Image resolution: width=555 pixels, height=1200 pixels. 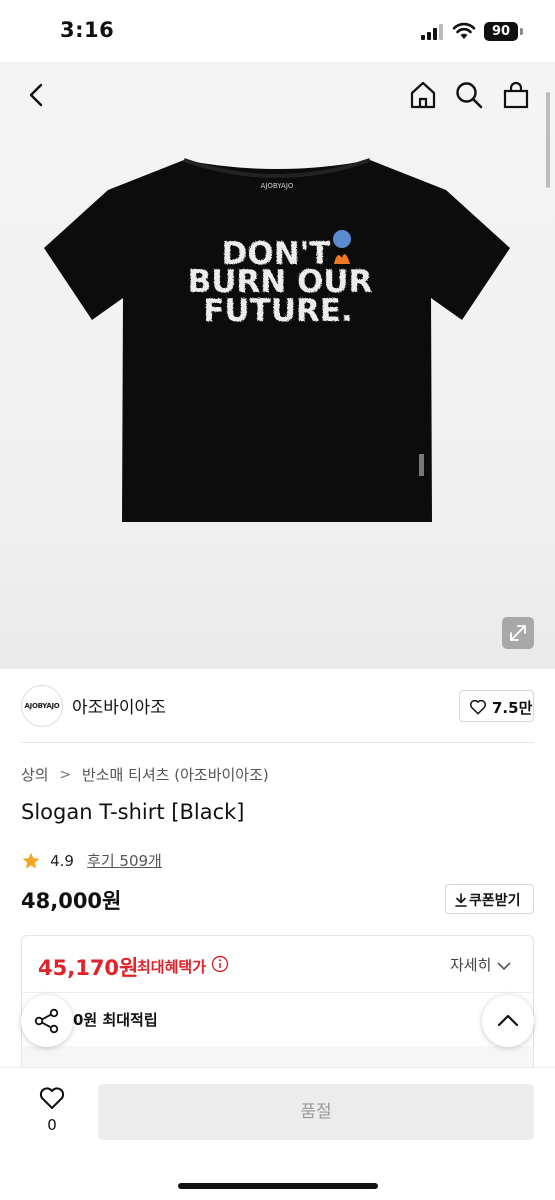 What do you see at coordinates (423, 95) in the screenshot?
I see `home-icon` at bounding box center [423, 95].